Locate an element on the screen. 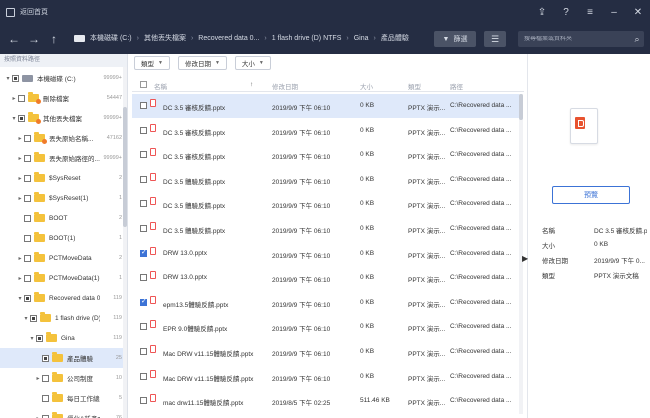 This screenshot has width=650, height=418. tree-item: BOOT 2 is located at coordinates (62, 218).